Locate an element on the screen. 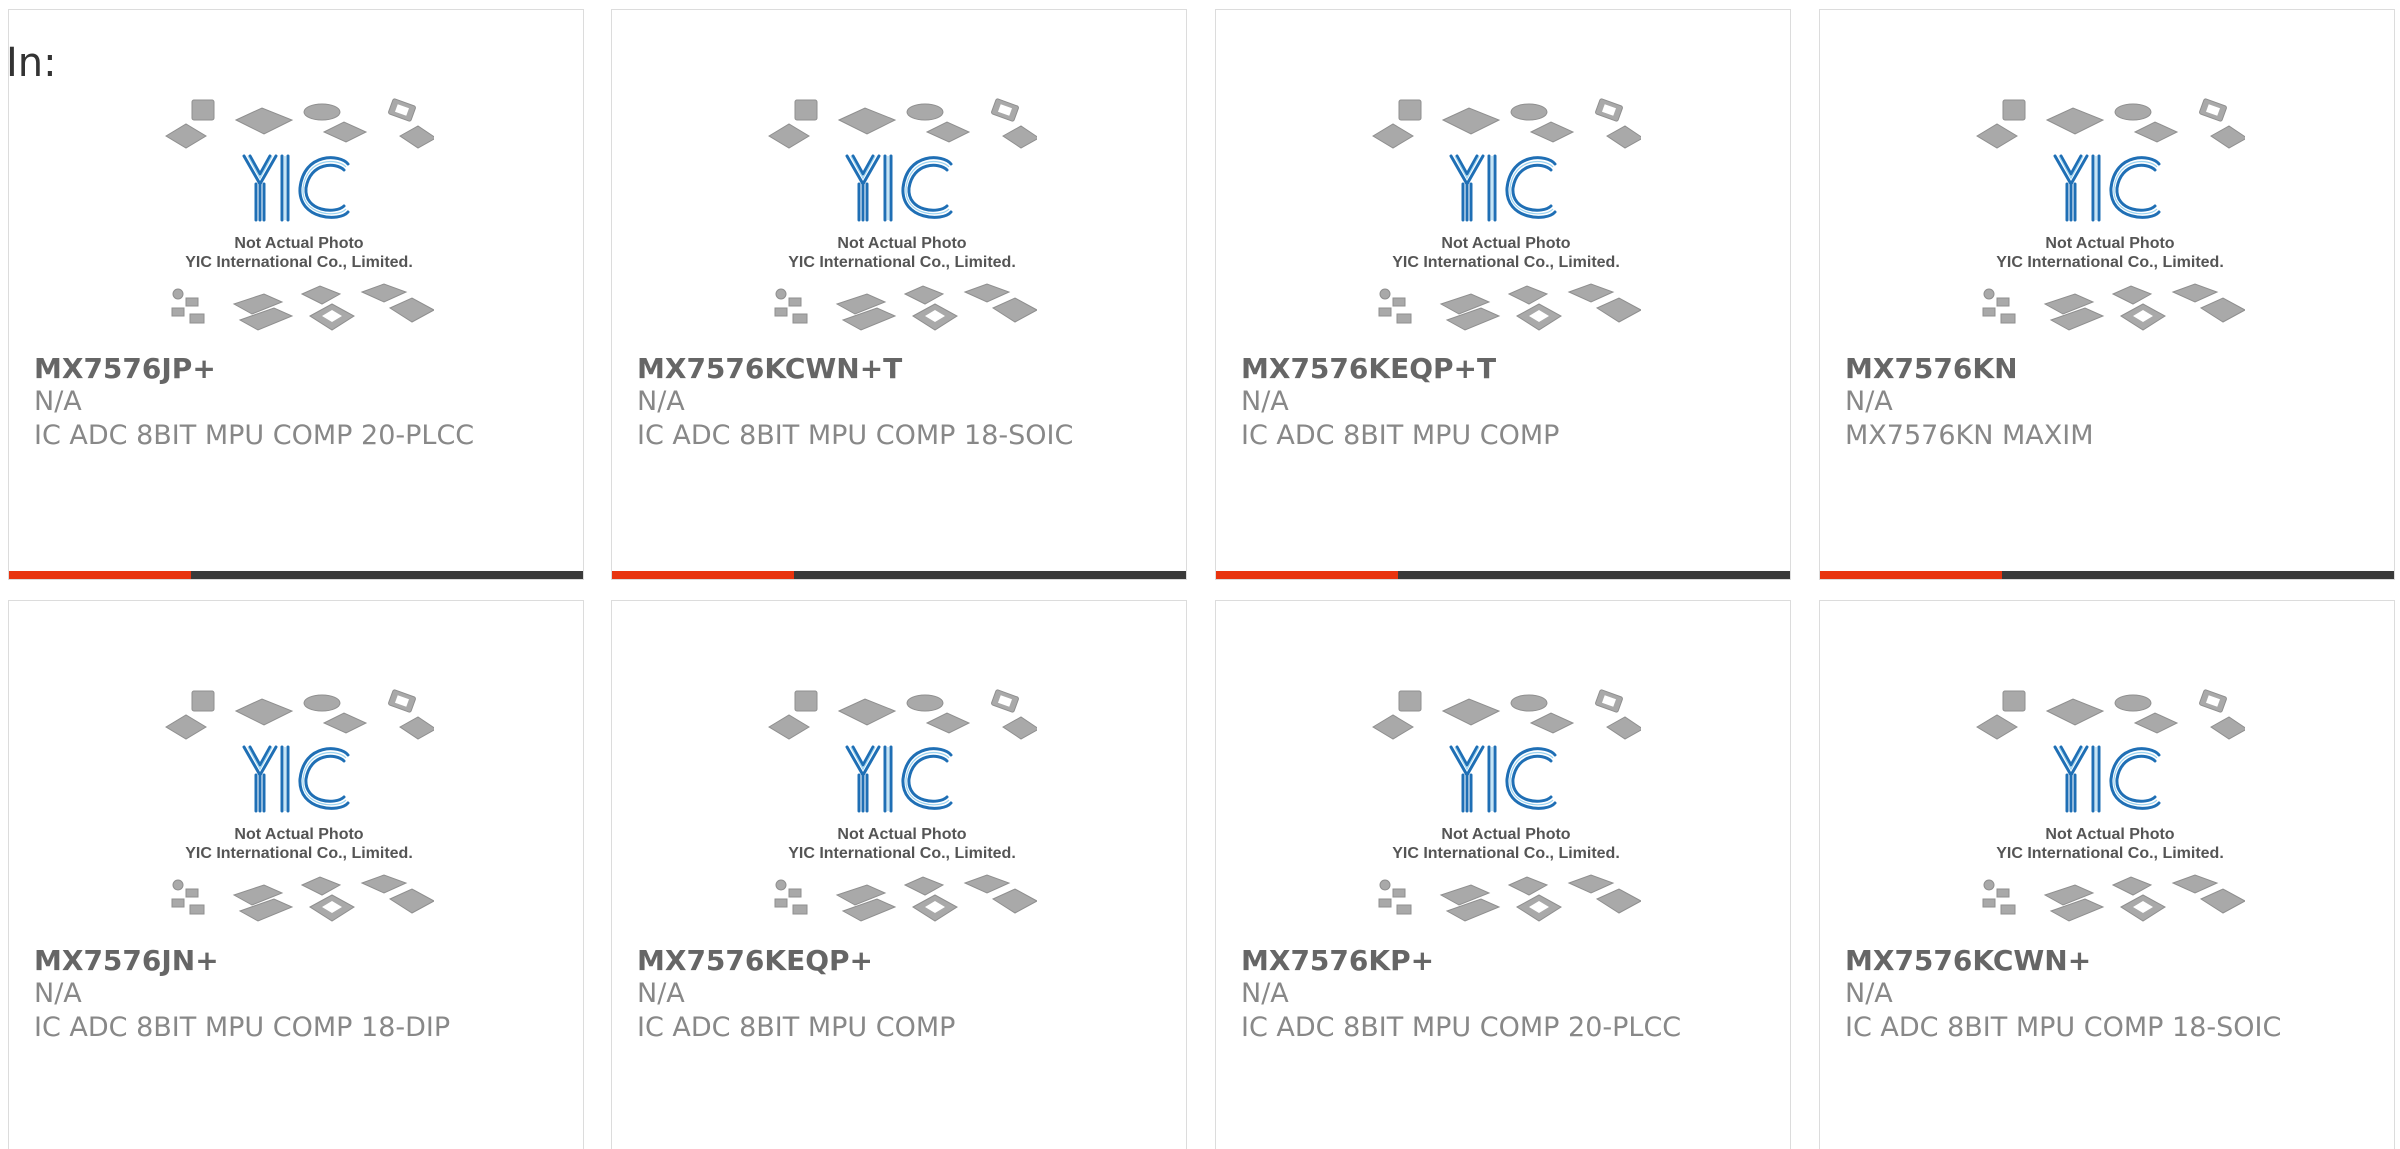  part-number-link: MX7576KEQP+T is located at coordinates (1368, 368).